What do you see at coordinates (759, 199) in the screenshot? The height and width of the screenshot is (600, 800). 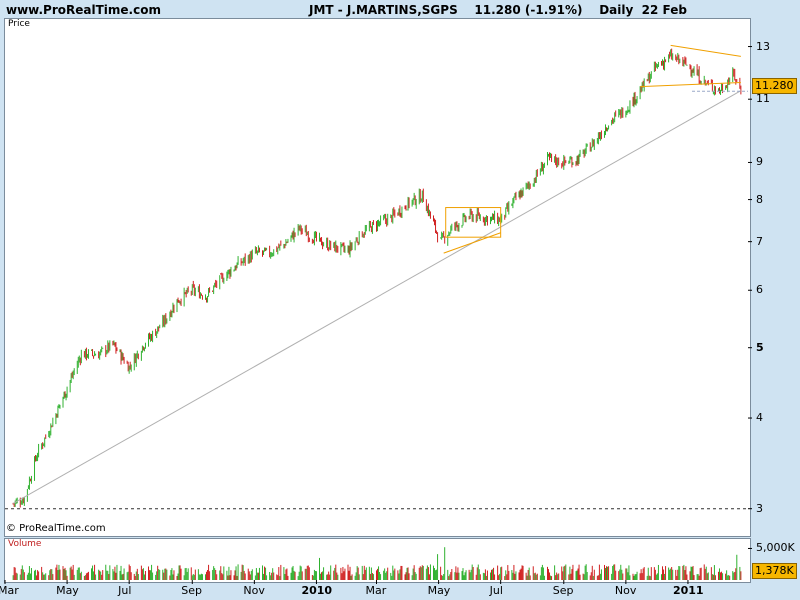 I see `price-tick-label: 8` at bounding box center [759, 199].